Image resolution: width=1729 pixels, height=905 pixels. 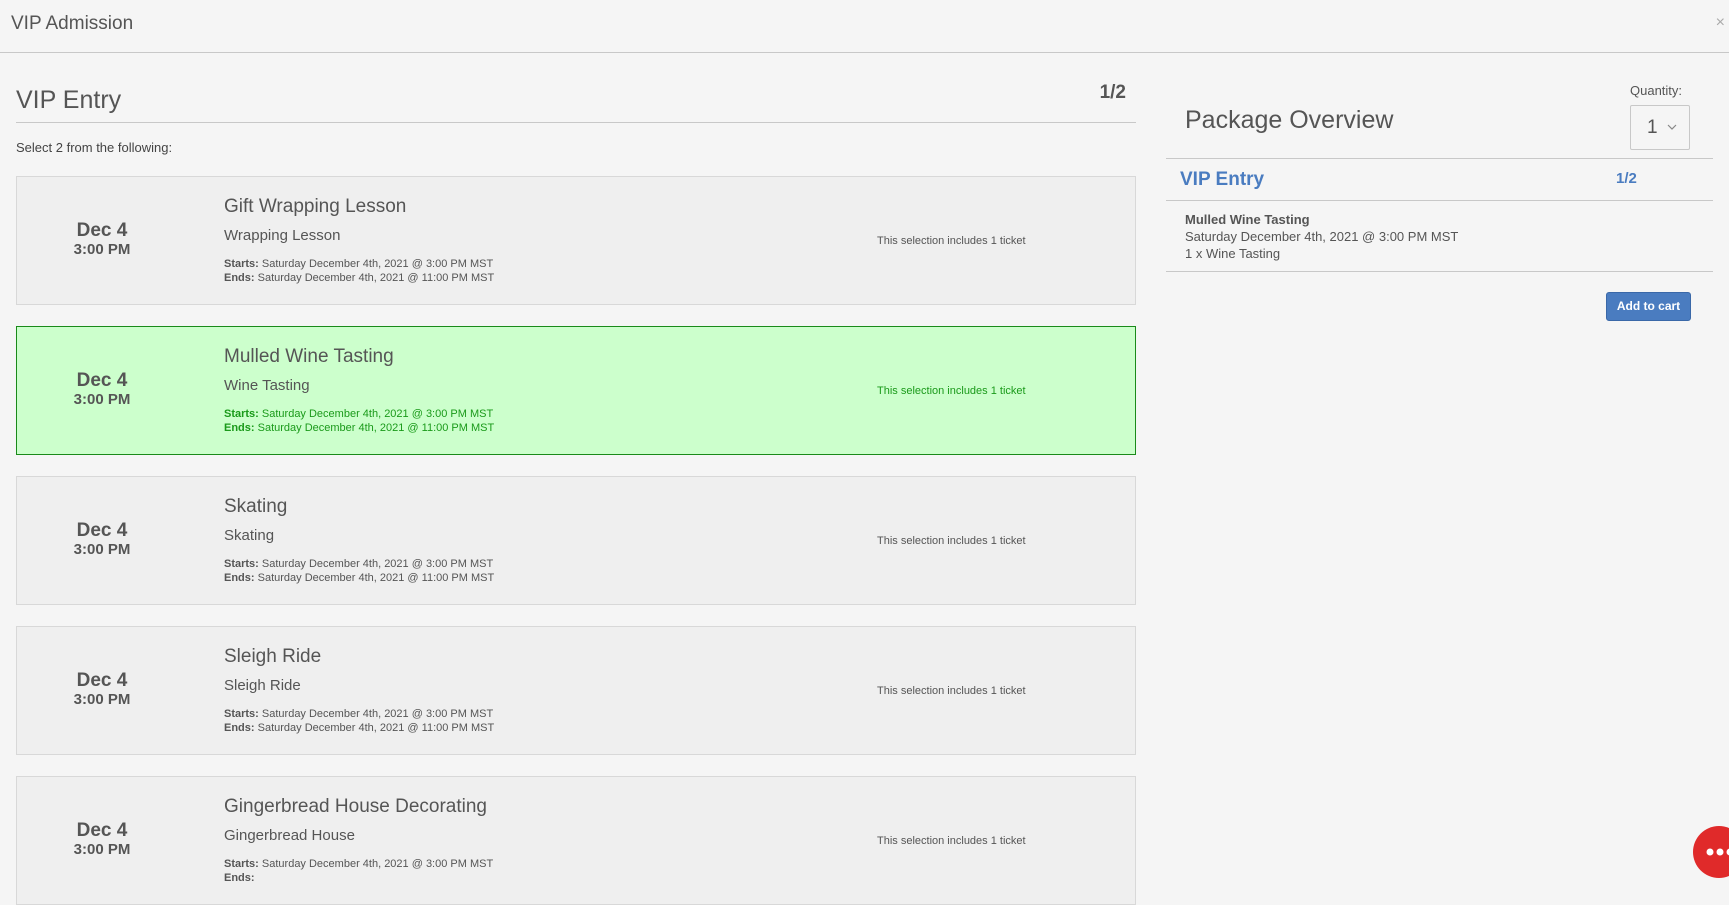 I want to click on option-subtitle: Gingerbread House, so click(x=289, y=835).